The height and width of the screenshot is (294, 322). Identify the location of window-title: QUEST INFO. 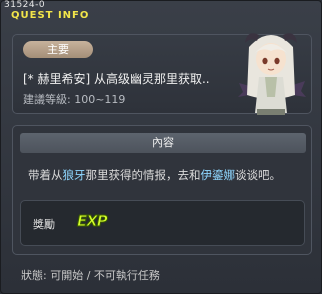
(50, 15).